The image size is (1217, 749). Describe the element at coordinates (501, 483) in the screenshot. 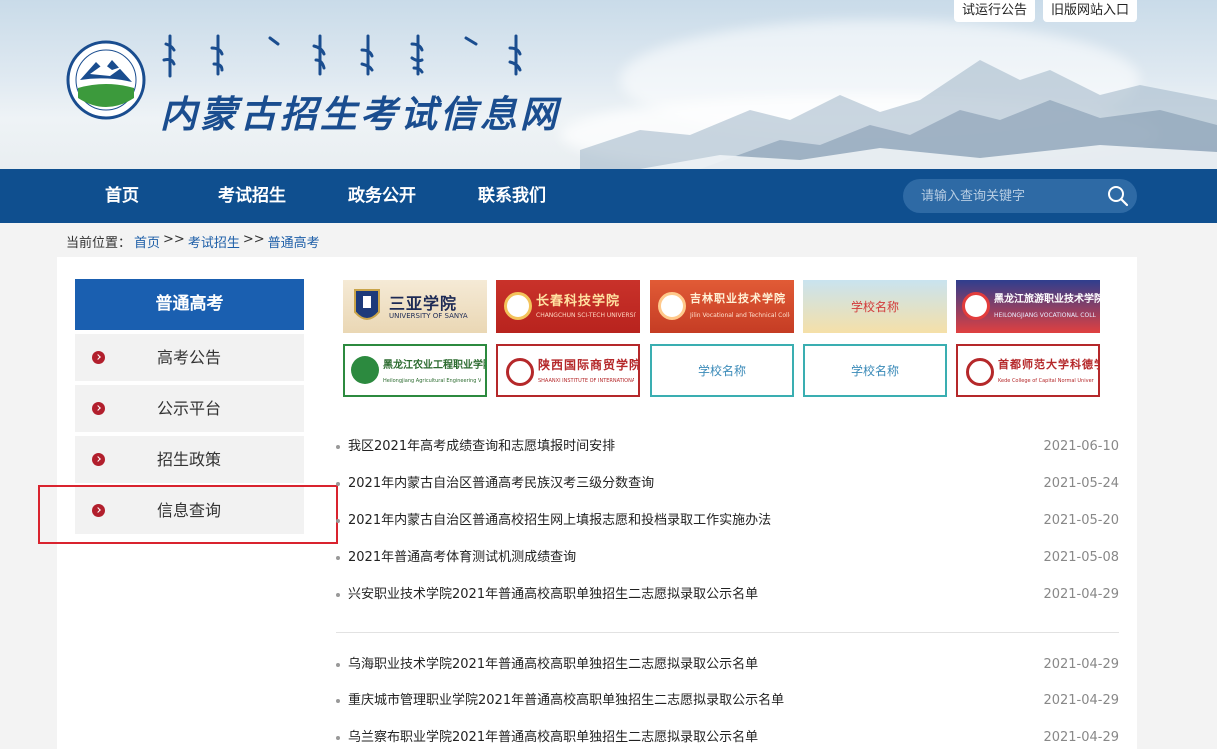

I see `news-title: 2021年内蒙古自治区普通高考民族汉考三级分数查询` at that location.